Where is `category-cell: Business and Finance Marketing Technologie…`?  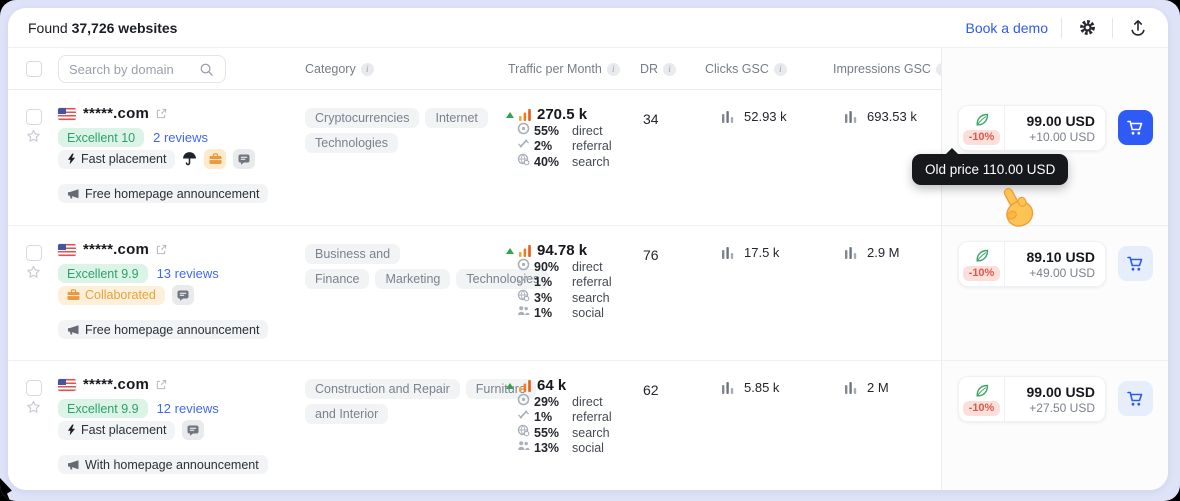 category-cell: Business and Finance Marketing Technologie… is located at coordinates (427, 267).